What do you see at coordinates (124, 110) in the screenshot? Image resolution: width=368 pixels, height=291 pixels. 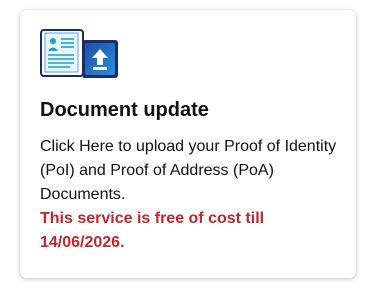 I see `card-title: Document update` at bounding box center [124, 110].